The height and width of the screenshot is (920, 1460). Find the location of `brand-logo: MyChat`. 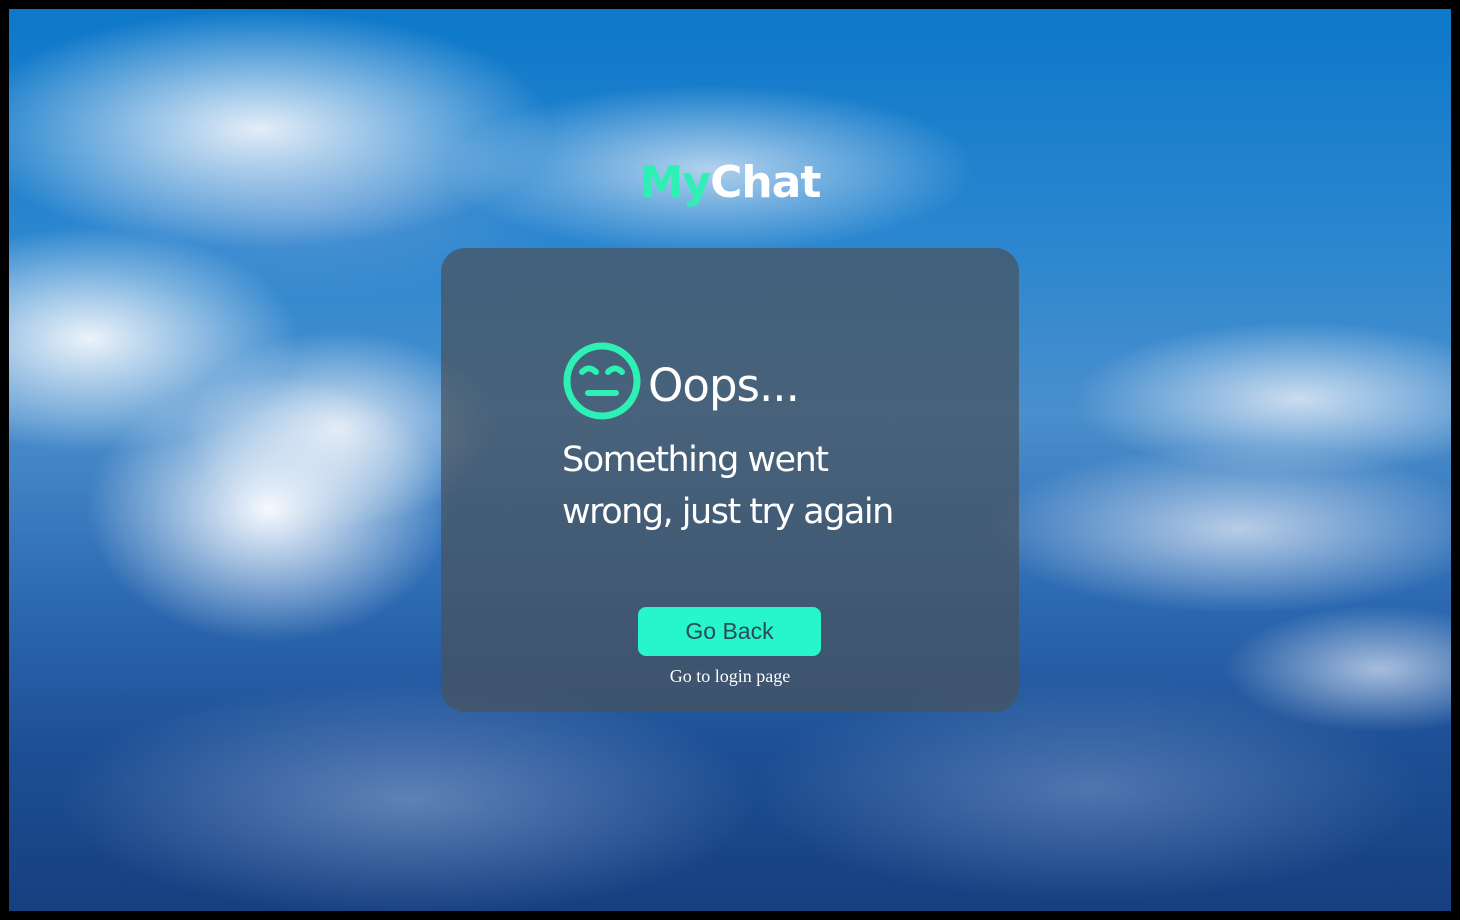

brand-logo: MyChat is located at coordinates (730, 183).